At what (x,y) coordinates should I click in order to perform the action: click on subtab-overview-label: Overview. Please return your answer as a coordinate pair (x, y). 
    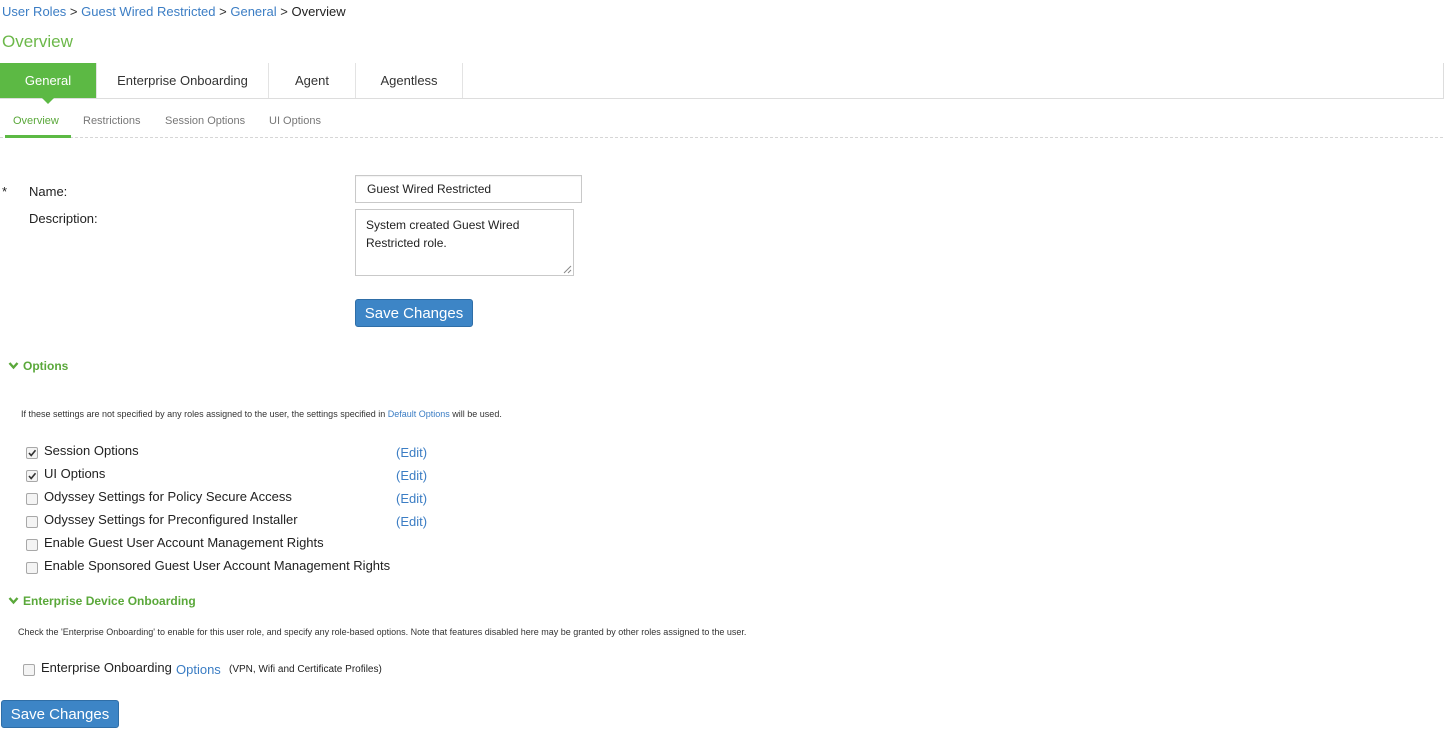
    Looking at the image, I should click on (36, 121).